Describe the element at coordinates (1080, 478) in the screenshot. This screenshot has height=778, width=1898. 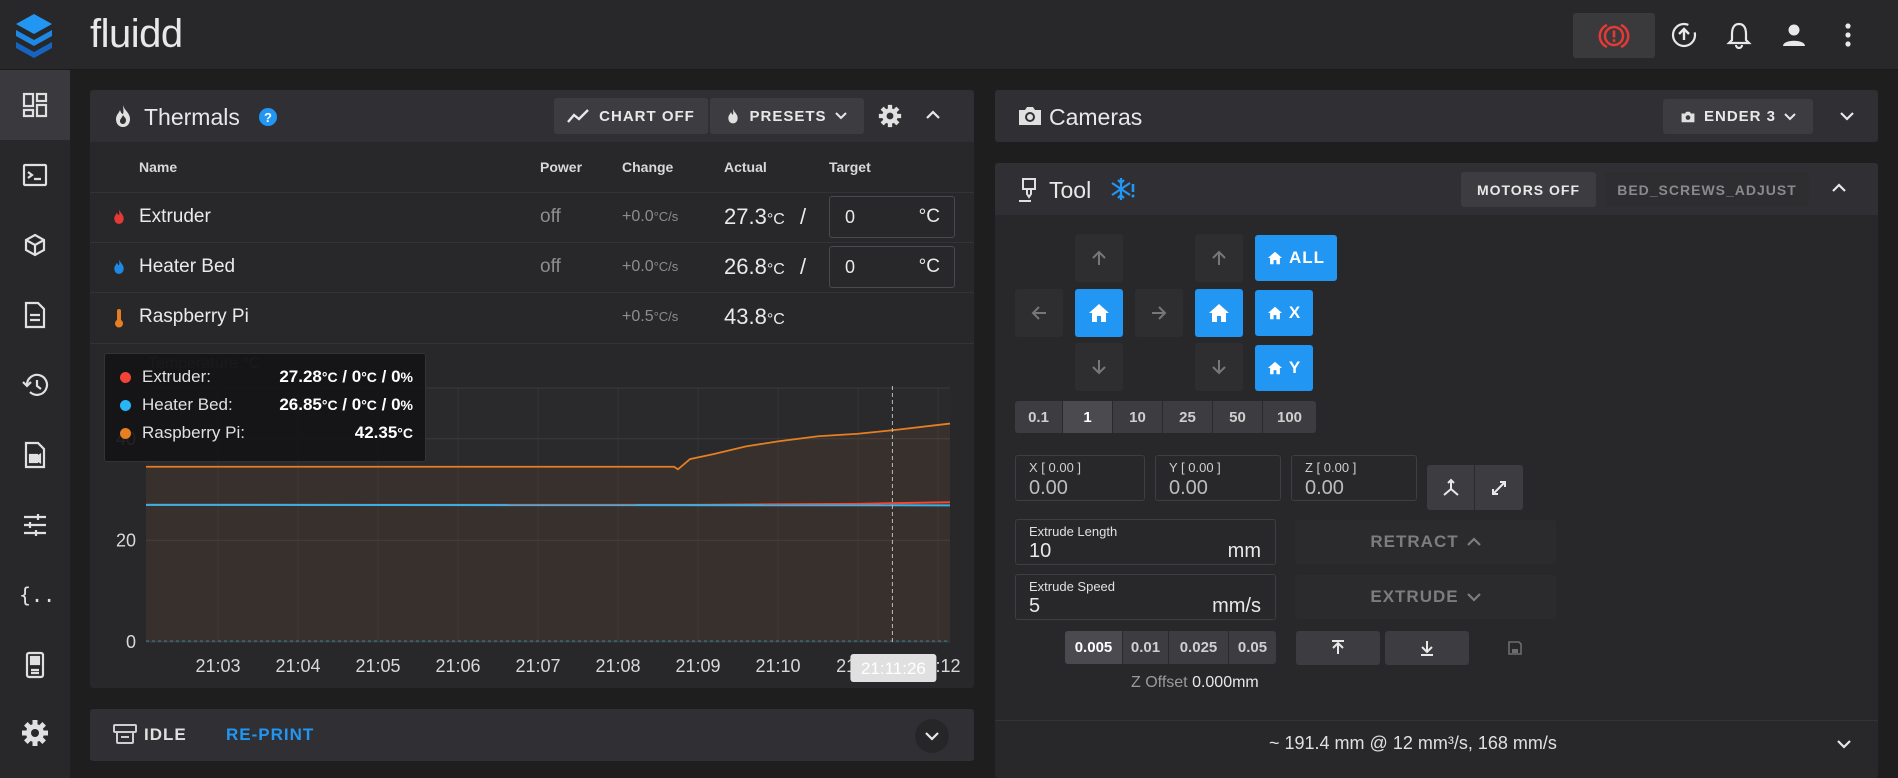
I see `x-position-field: X [ 0.00 ] 0.00` at that location.